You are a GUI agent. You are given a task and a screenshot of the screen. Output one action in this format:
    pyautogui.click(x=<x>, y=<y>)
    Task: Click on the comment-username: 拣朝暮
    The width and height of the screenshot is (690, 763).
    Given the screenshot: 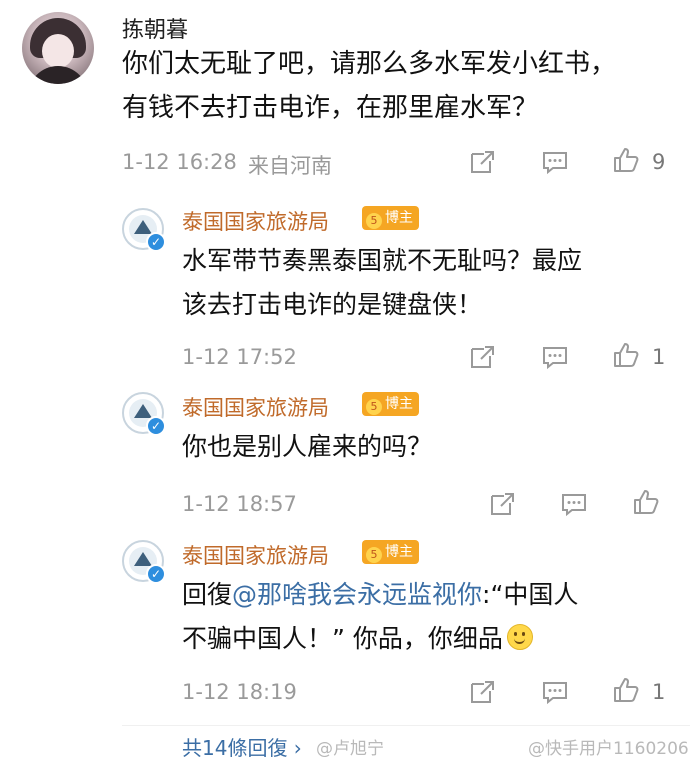 What is the action you would take?
    pyautogui.click(x=155, y=28)
    